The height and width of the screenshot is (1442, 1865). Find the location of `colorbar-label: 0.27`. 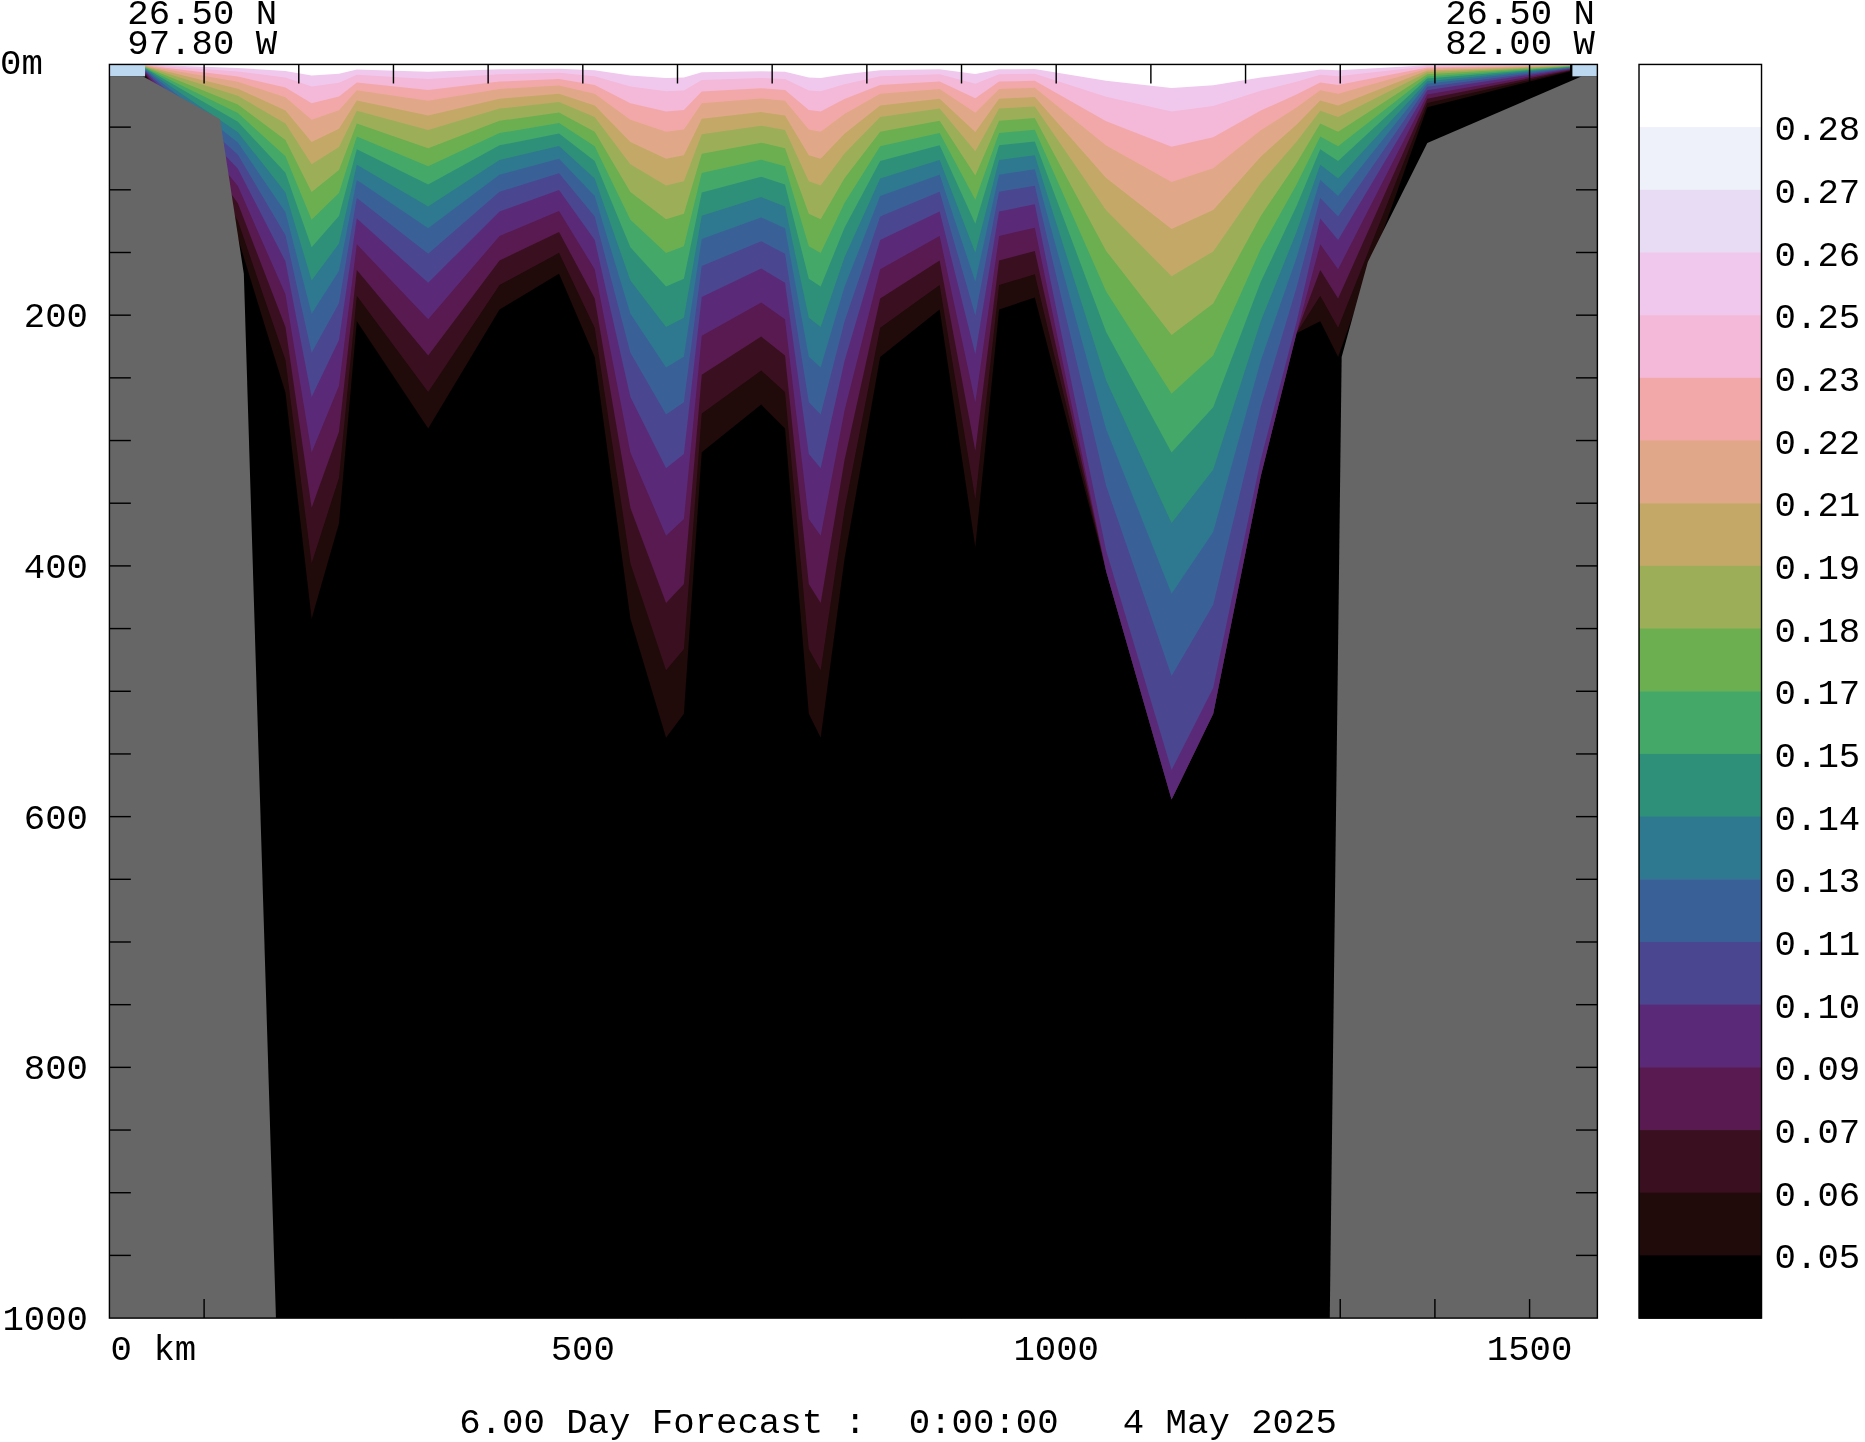

colorbar-label: 0.27 is located at coordinates (1817, 193).